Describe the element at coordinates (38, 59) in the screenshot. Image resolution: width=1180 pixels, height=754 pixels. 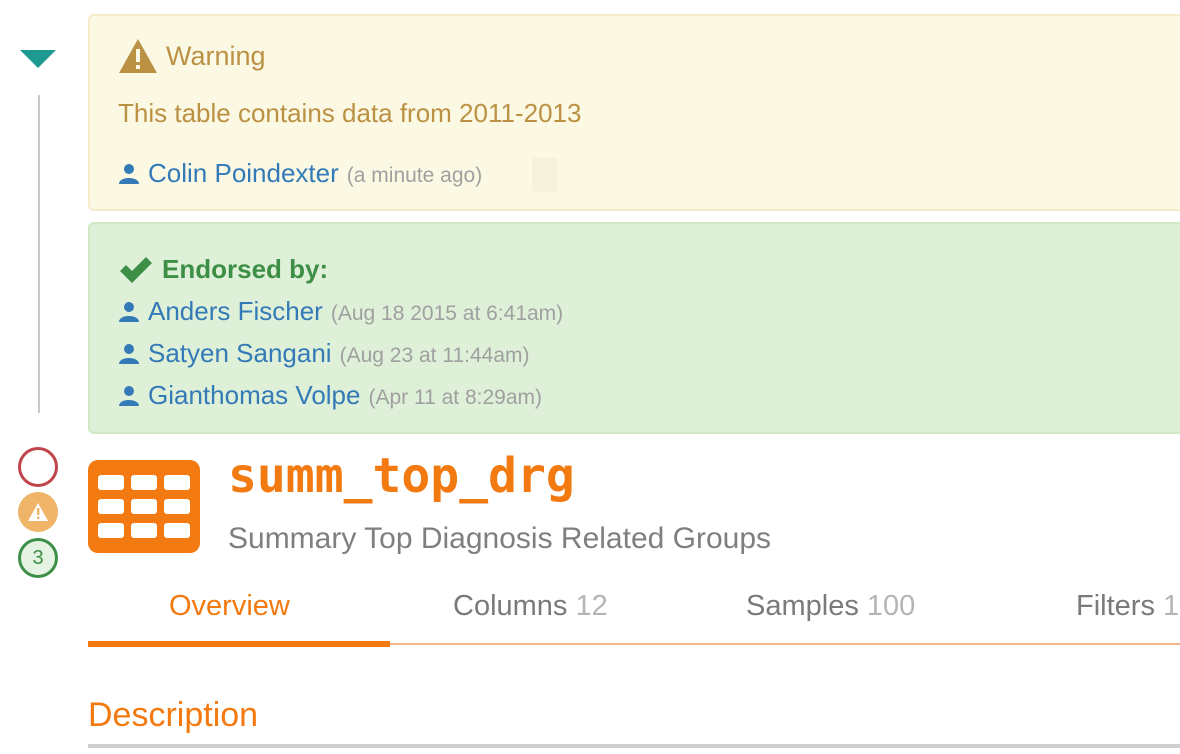
I see `collapse-caret-icon` at that location.